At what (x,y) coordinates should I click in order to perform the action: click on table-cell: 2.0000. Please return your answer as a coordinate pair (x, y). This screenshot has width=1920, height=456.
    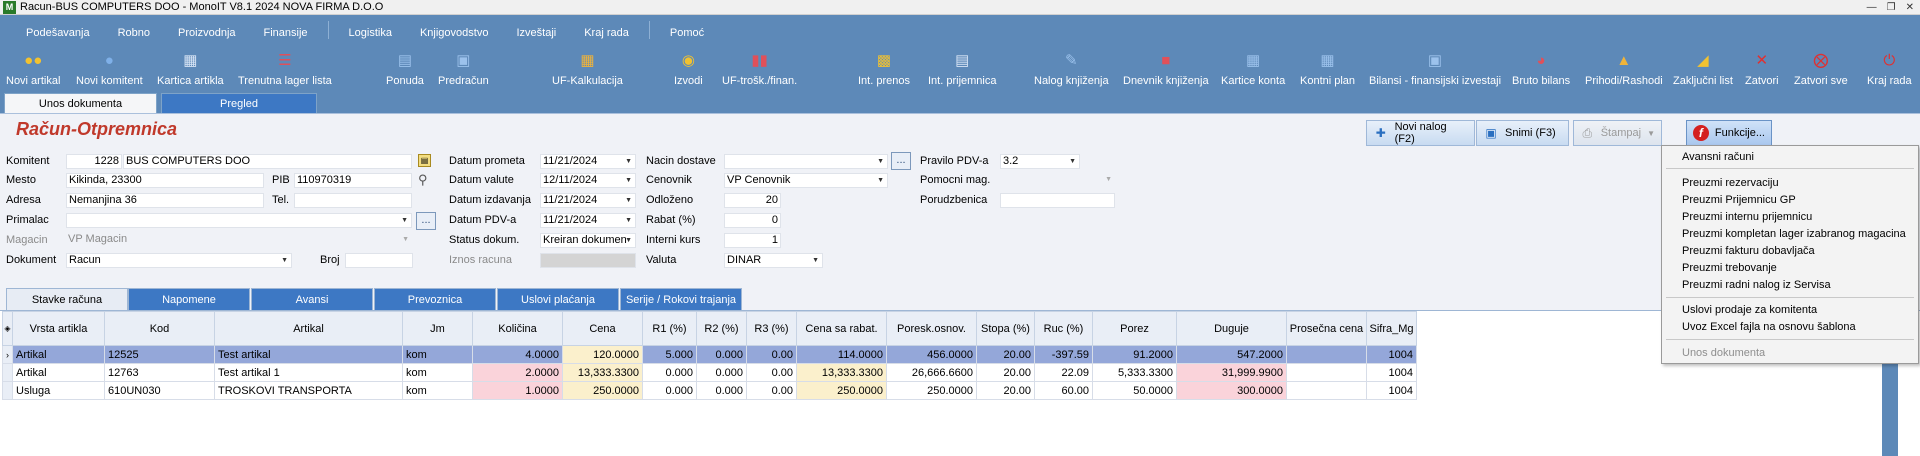
    Looking at the image, I should click on (517, 372).